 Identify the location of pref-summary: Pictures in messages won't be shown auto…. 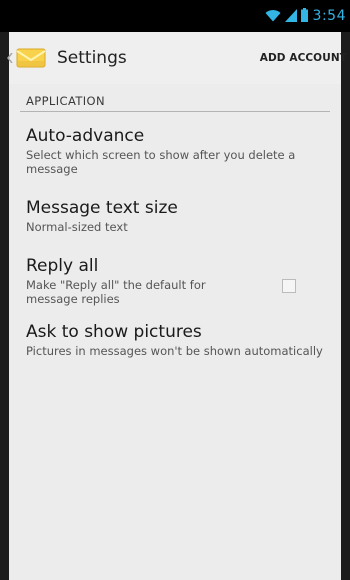
(174, 351).